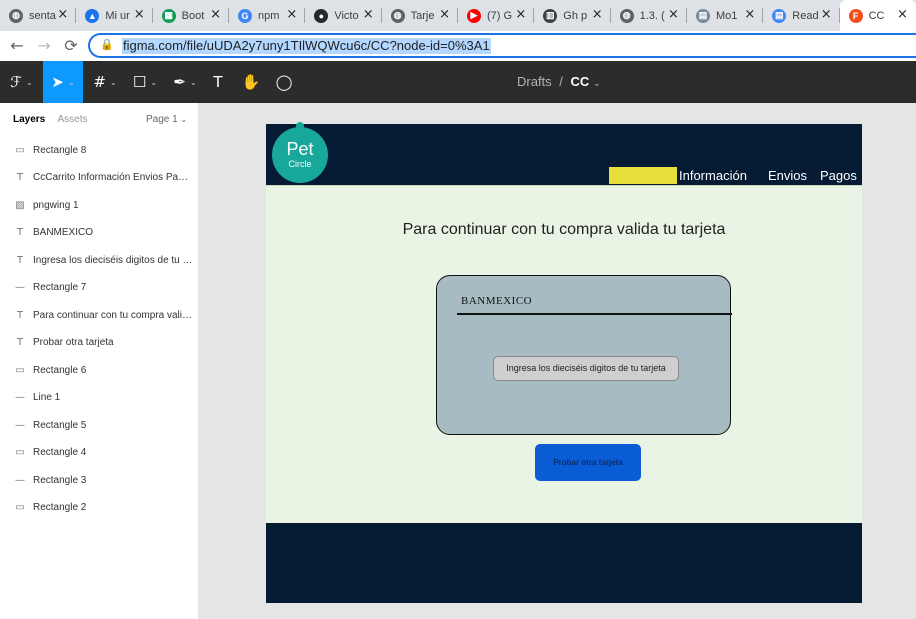  What do you see at coordinates (16, 15) in the screenshot?
I see `globe-icon: ◍` at bounding box center [16, 15].